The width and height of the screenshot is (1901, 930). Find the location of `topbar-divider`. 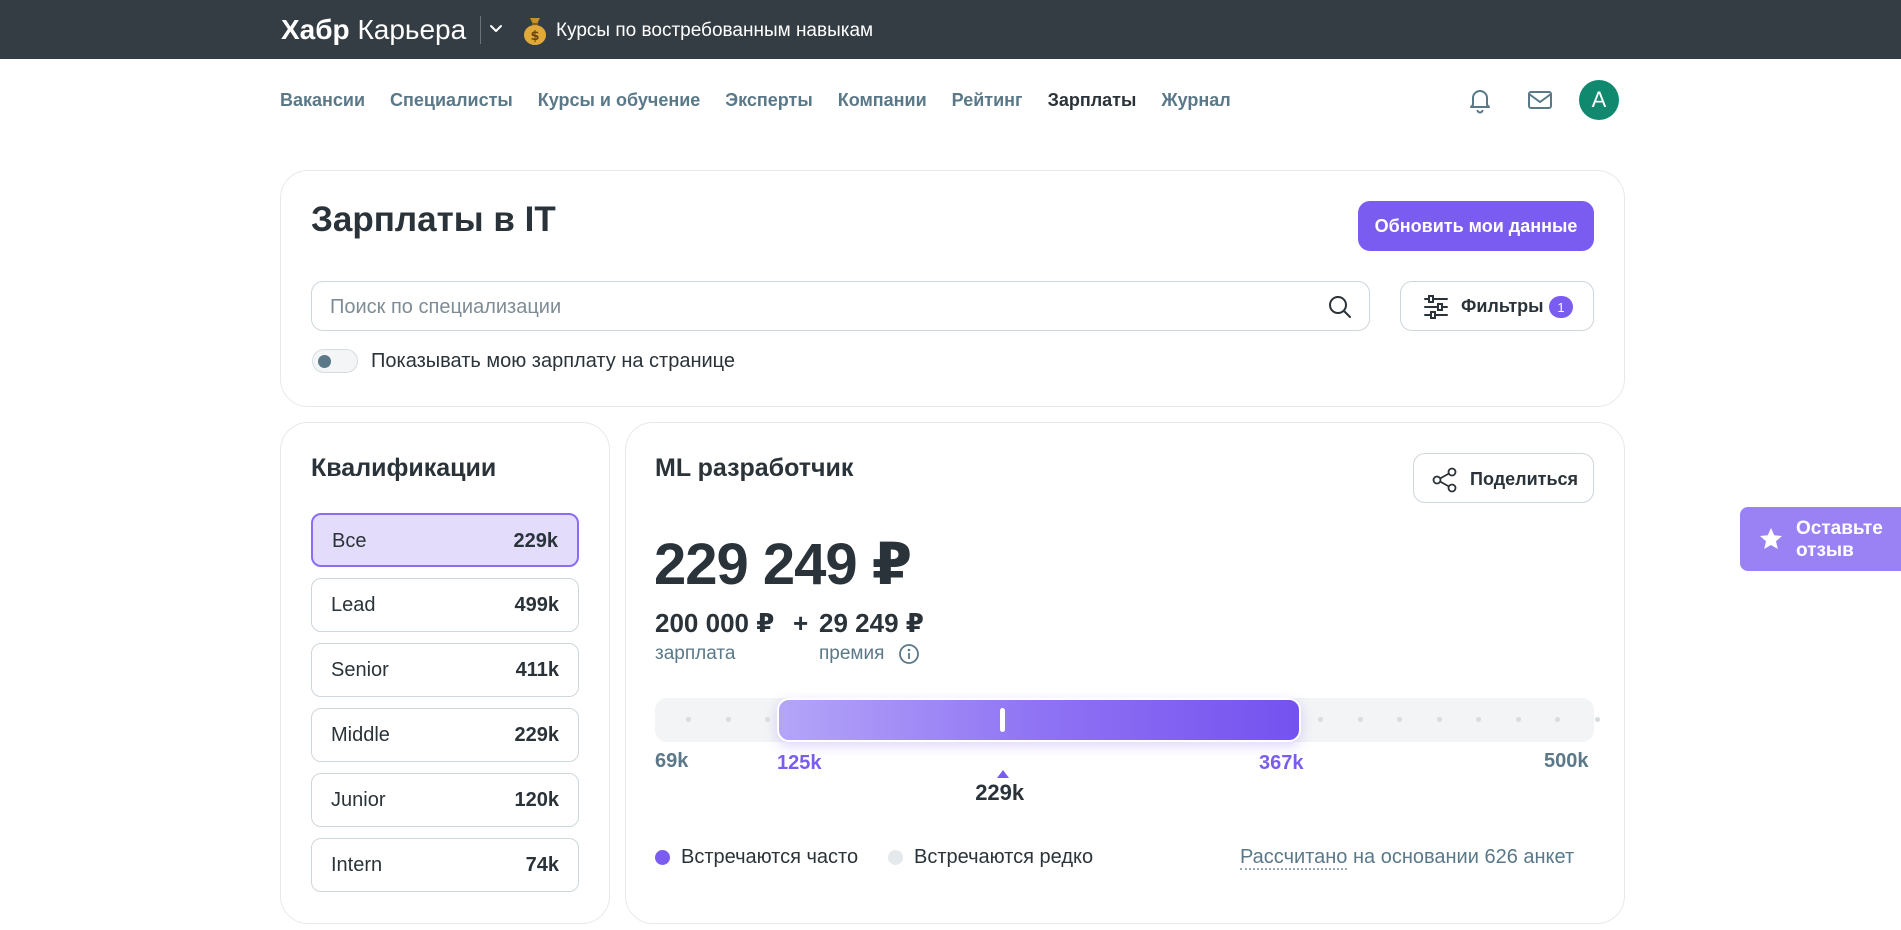

topbar-divider is located at coordinates (480, 30).